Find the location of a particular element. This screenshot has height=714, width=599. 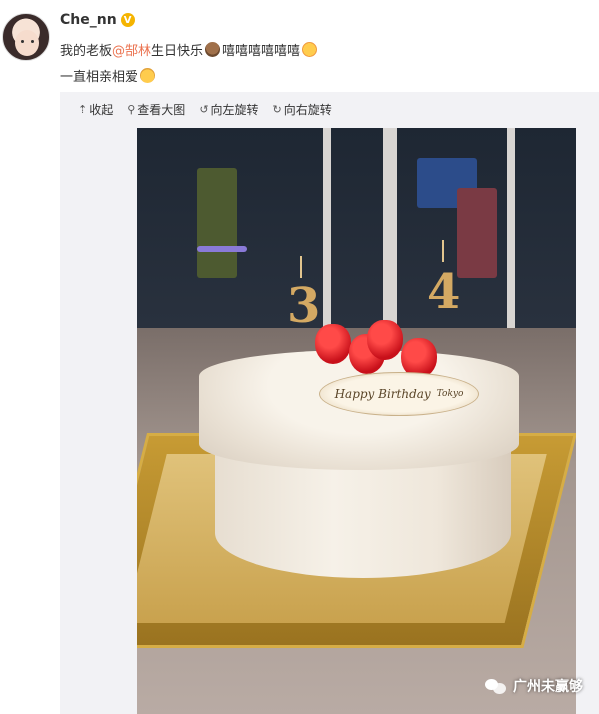

post-text-laugh: 嘻嘻嘻嘻嘻嘻 is located at coordinates (261, 51).